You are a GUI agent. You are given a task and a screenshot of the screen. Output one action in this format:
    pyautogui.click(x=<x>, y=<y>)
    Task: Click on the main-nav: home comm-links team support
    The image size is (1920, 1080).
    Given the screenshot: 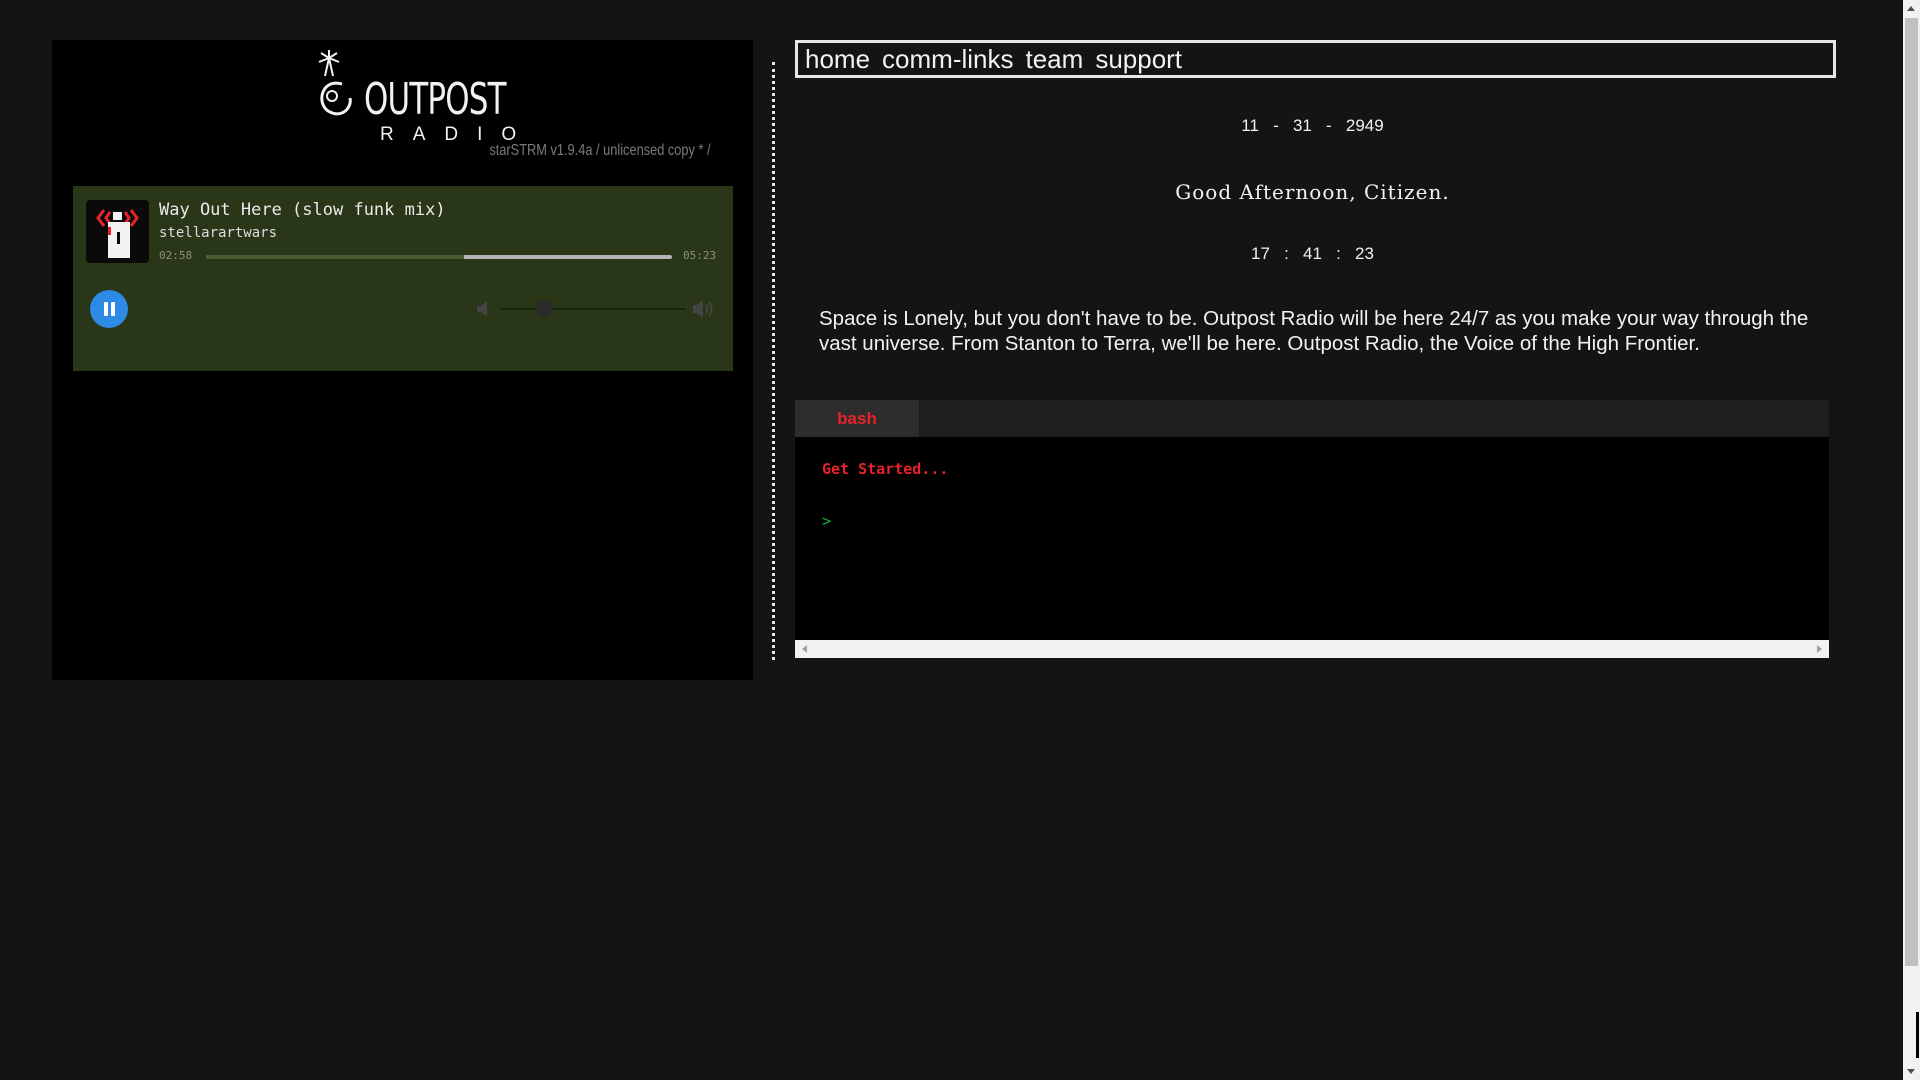 What is the action you would take?
    pyautogui.click(x=1315, y=59)
    